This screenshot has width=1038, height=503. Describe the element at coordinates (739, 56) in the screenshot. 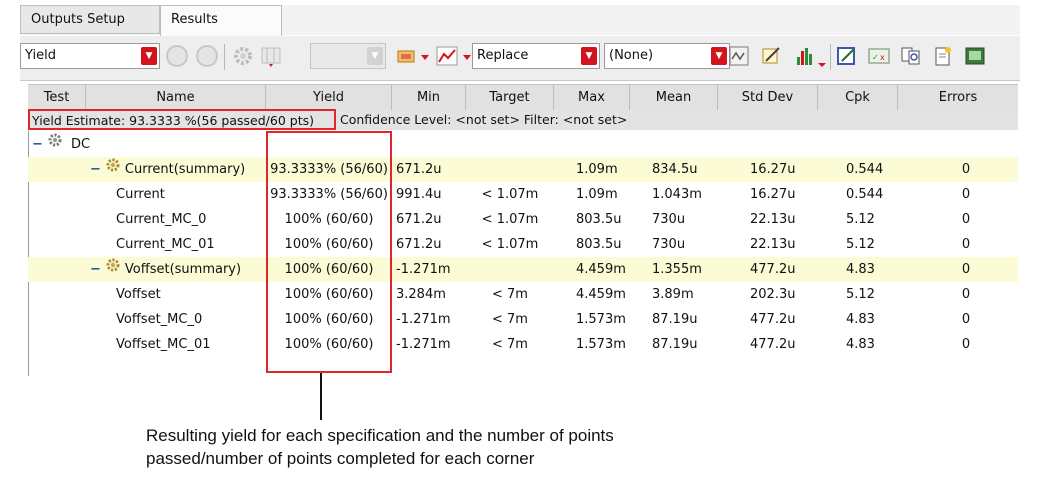

I see `waveform-icon` at that location.